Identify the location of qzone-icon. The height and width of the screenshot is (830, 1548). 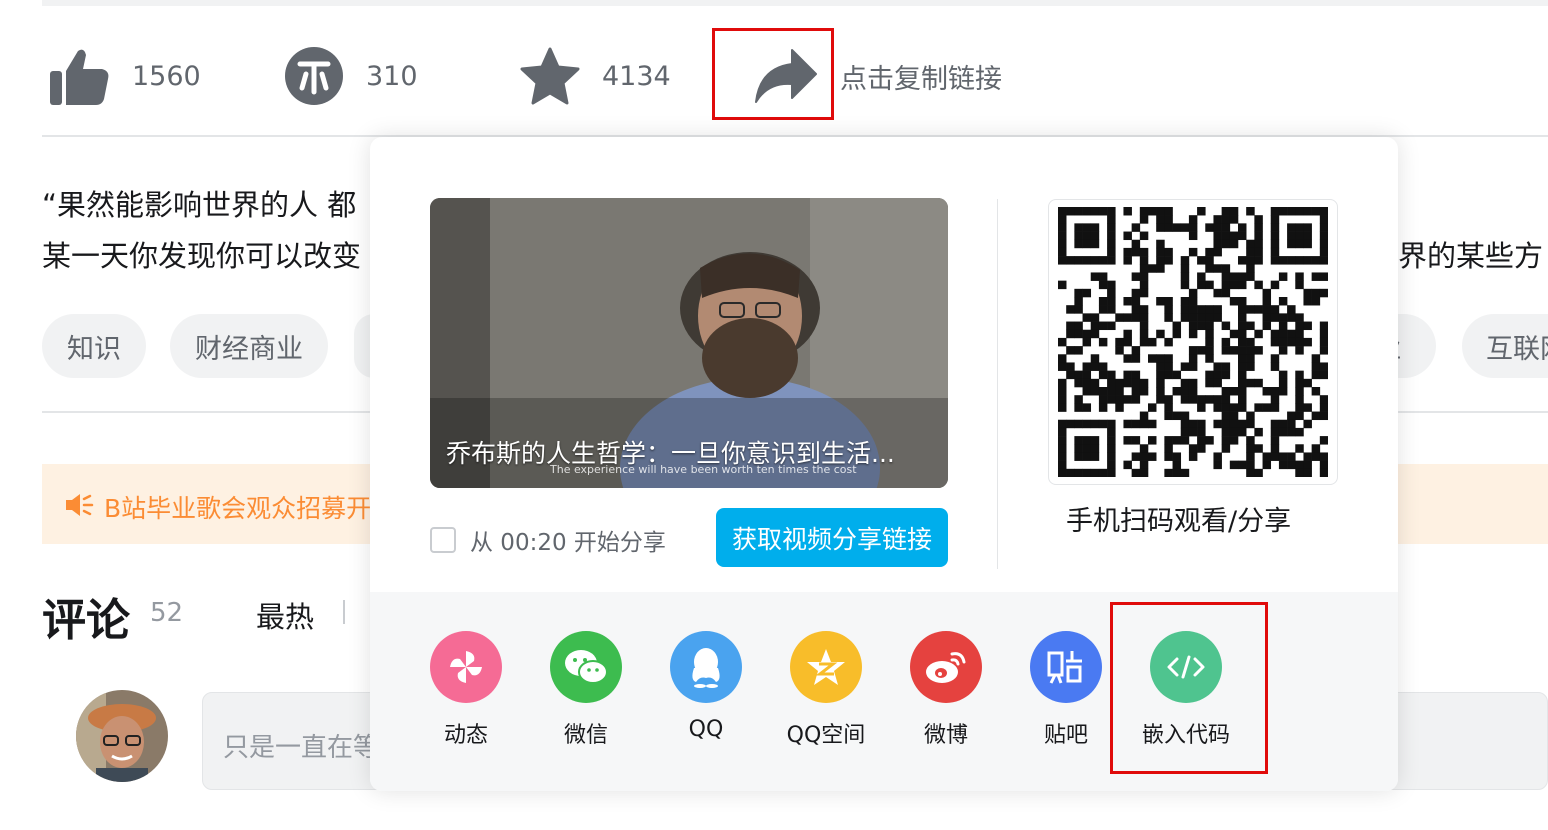
(826, 667).